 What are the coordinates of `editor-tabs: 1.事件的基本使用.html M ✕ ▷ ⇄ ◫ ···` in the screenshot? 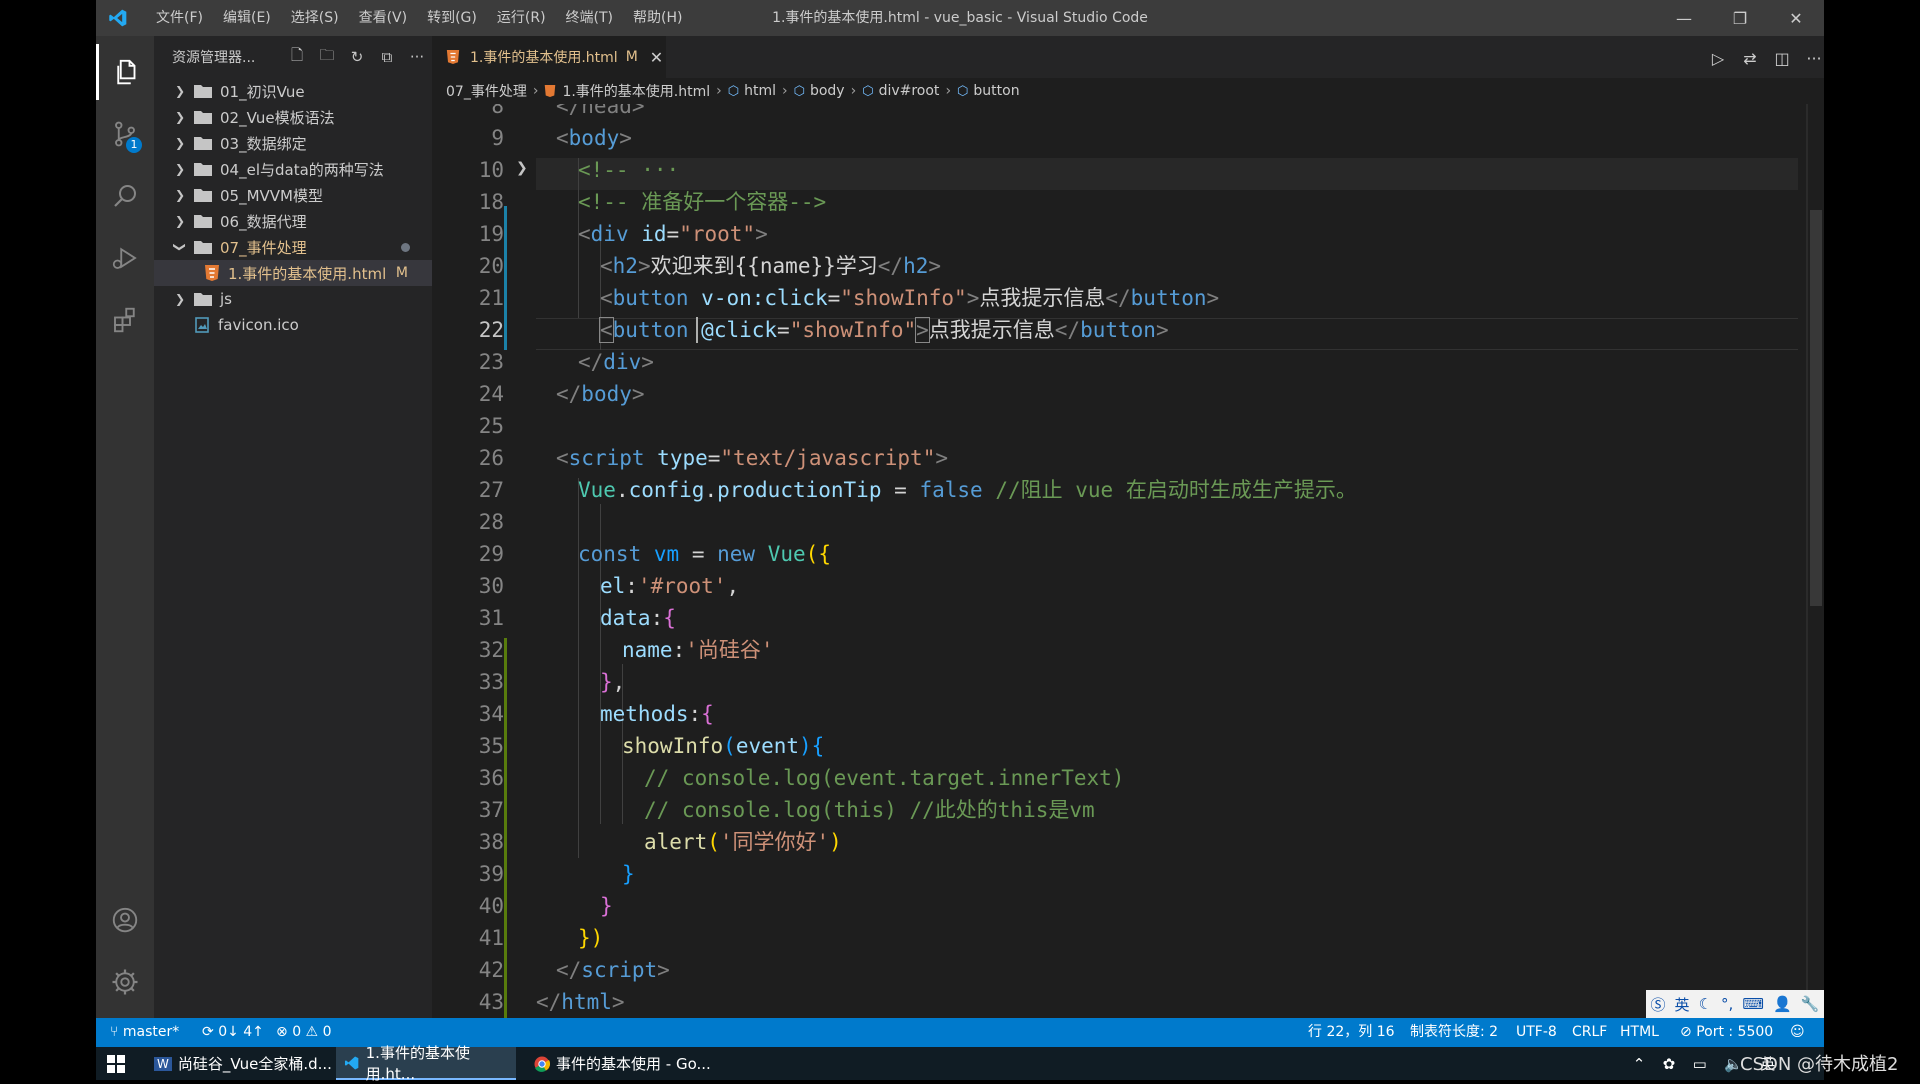 It's located at (1128, 57).